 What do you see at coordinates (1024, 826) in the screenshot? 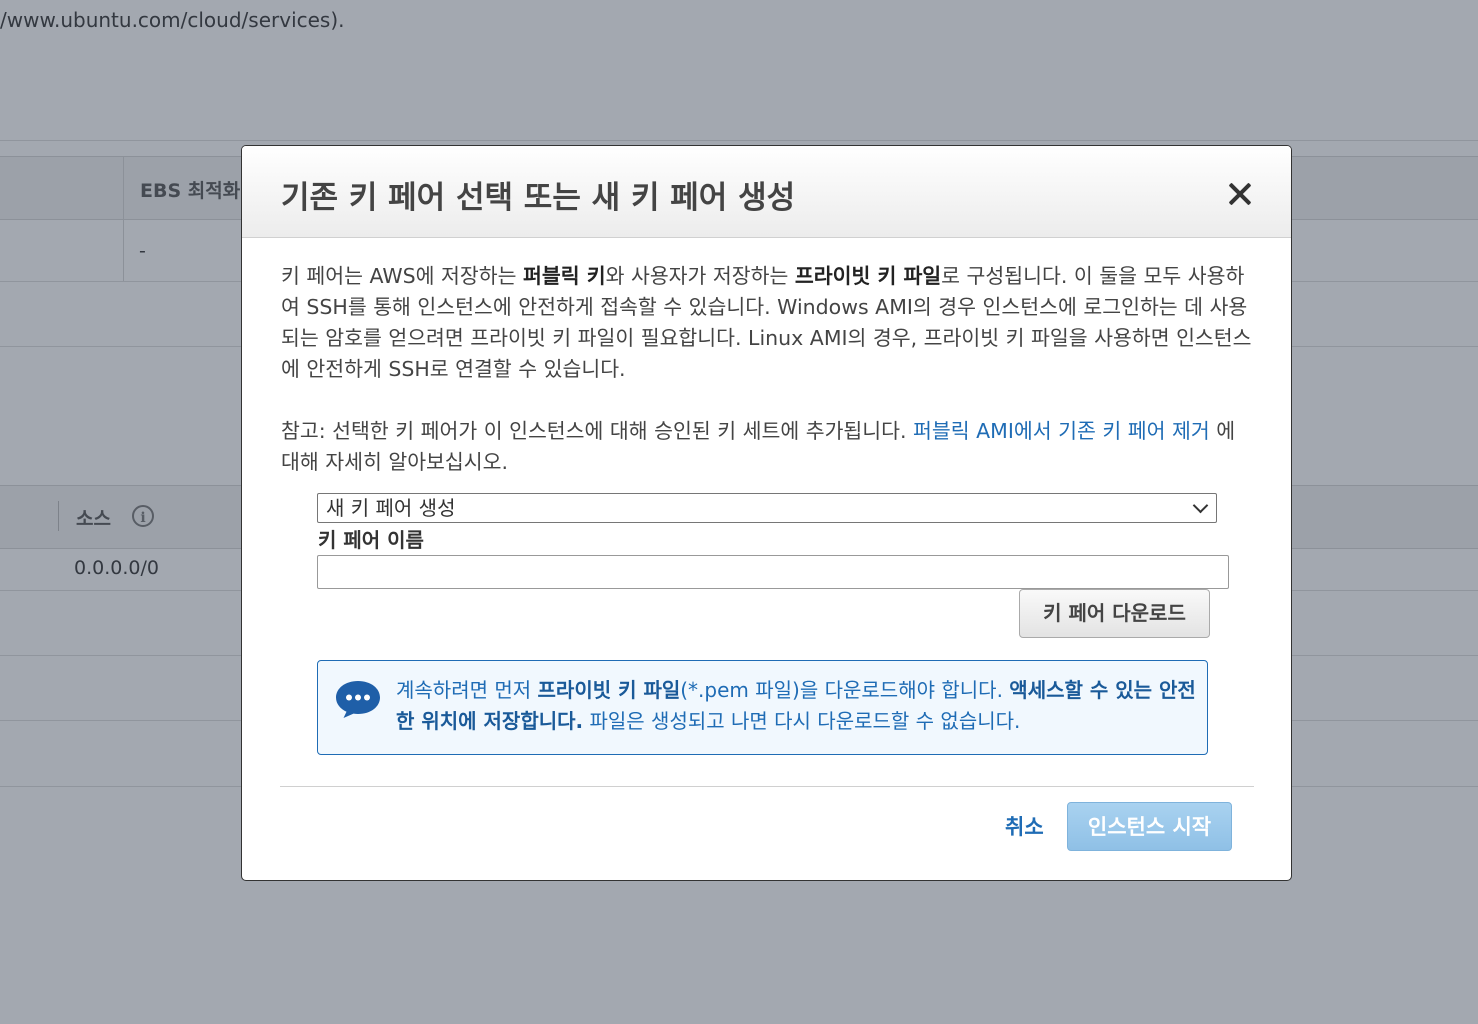
I see `cancel-button: 취소` at bounding box center [1024, 826].